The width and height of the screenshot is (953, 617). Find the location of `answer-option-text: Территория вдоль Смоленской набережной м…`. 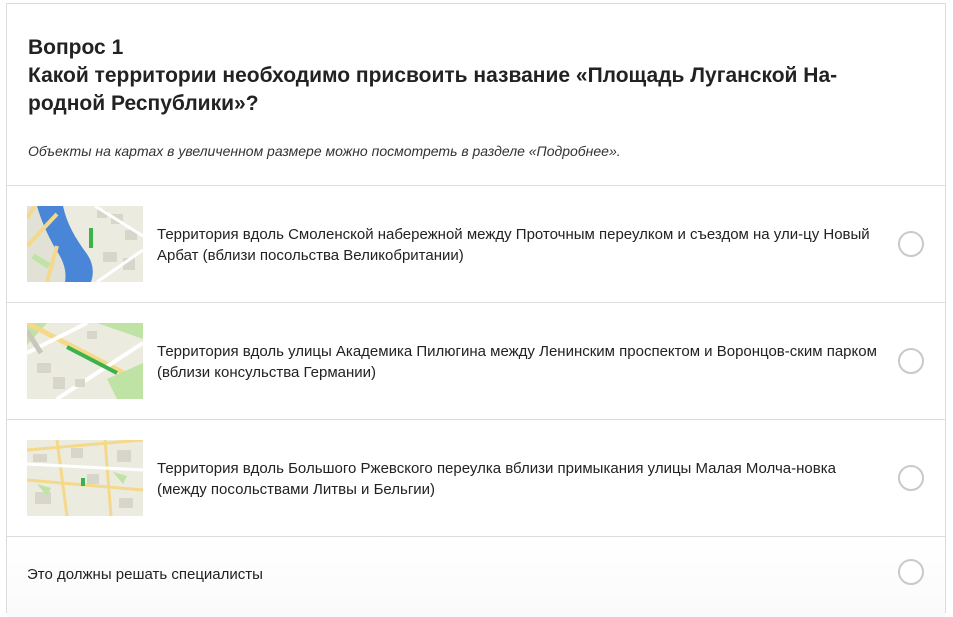

answer-option-text: Территория вдоль Смоленской набережной м… is located at coordinates (513, 245).